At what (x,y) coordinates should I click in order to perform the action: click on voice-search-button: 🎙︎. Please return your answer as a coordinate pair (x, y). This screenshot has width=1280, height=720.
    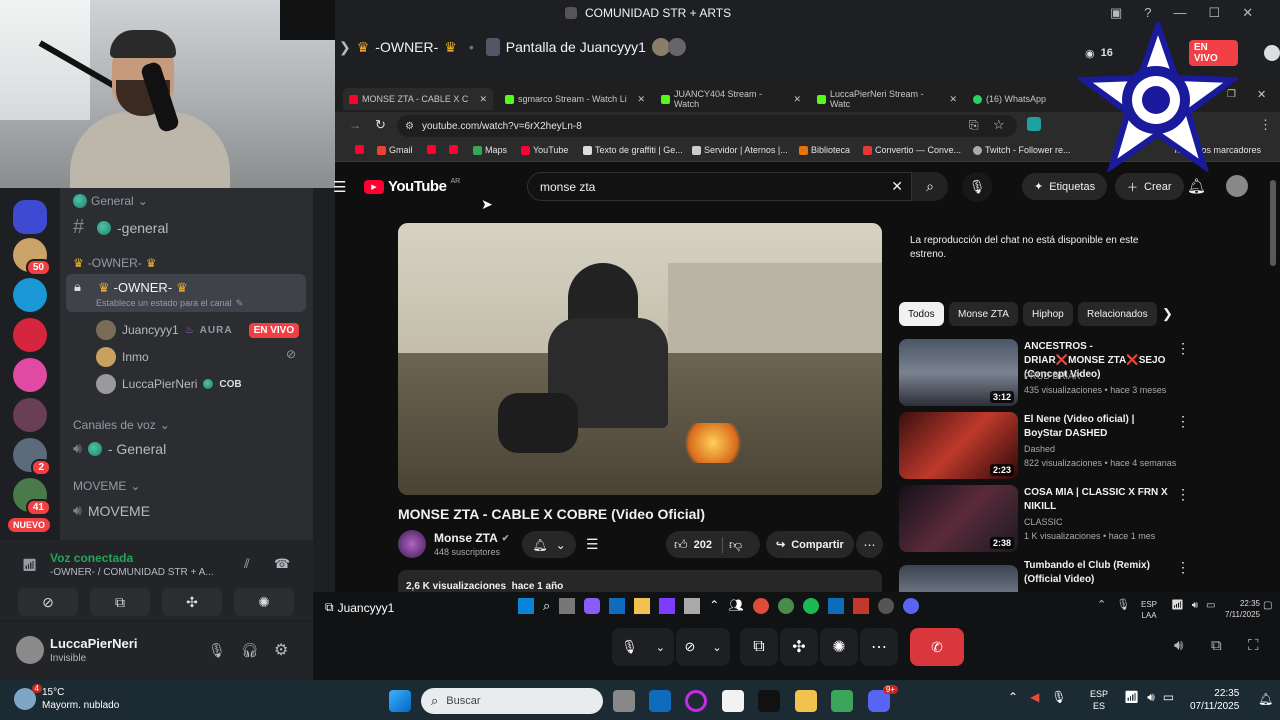
    Looking at the image, I should click on (977, 187).